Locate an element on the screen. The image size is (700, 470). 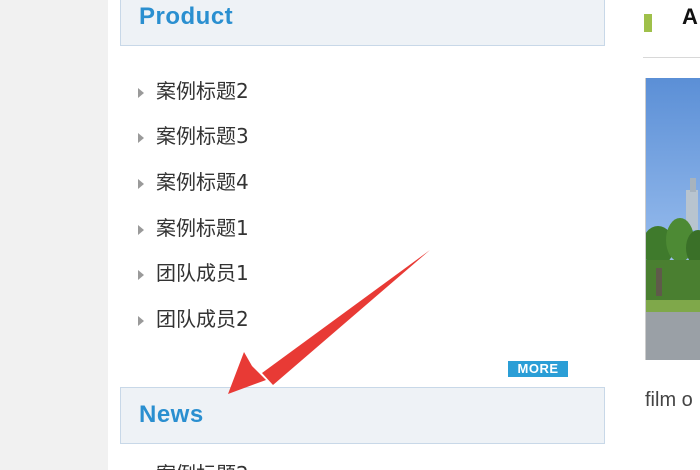
news-section-header: News is located at coordinates (362, 415).